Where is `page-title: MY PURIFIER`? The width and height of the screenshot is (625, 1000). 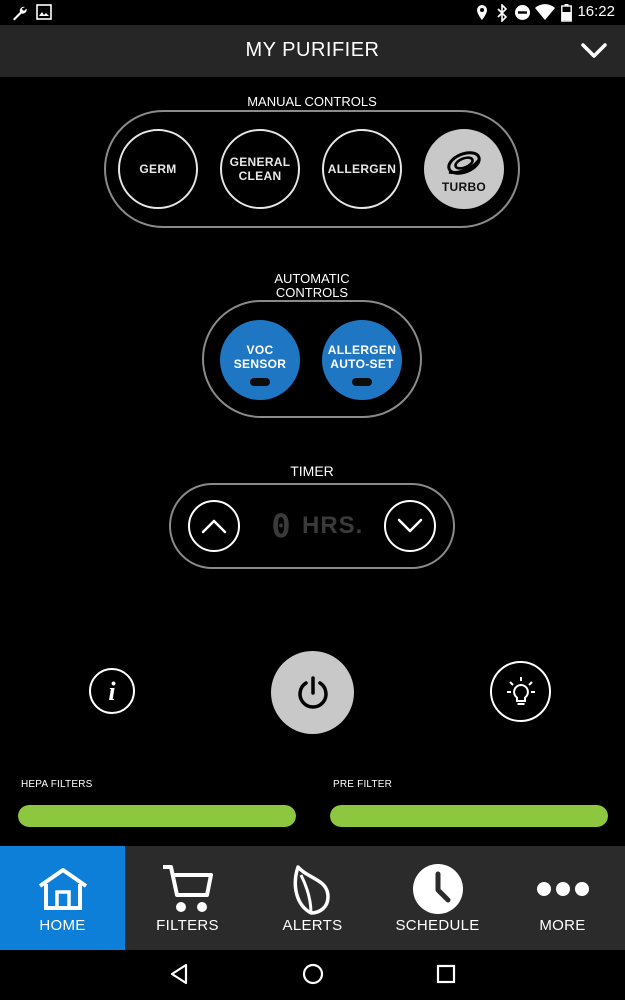
page-title: MY PURIFIER is located at coordinates (312, 50).